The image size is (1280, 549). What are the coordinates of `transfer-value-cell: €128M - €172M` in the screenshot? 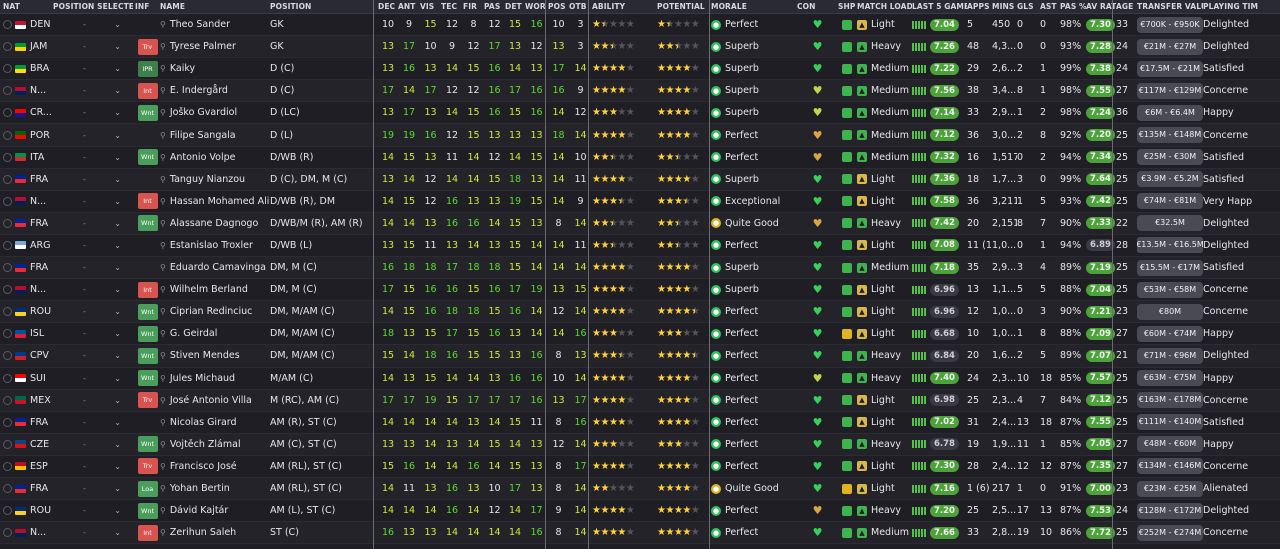 It's located at (1170, 510).